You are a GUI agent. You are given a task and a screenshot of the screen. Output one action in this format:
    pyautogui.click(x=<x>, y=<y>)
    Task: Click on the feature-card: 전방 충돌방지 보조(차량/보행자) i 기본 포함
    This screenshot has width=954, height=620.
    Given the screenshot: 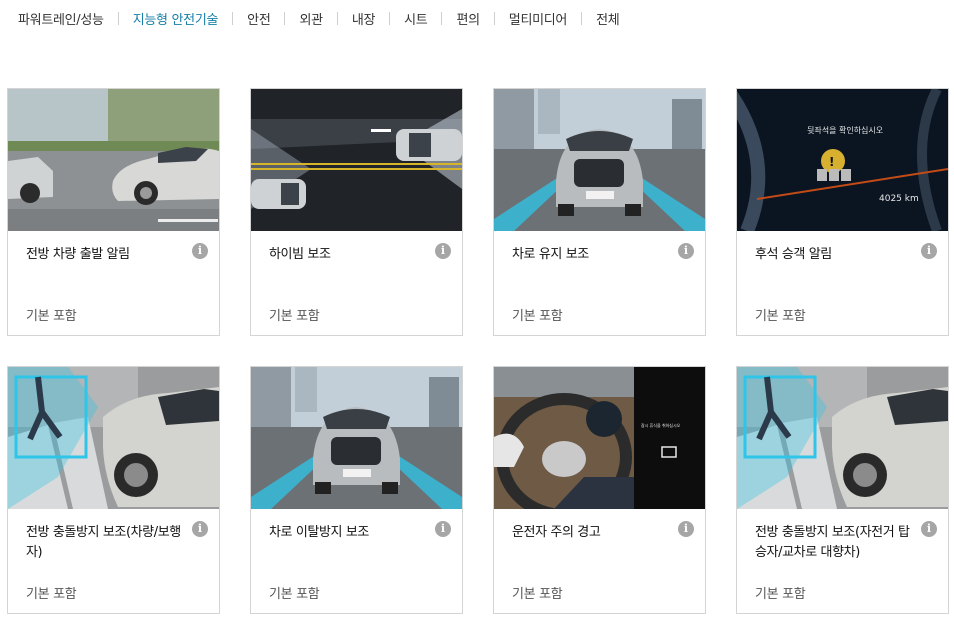 What is the action you would take?
    pyautogui.click(x=113, y=490)
    